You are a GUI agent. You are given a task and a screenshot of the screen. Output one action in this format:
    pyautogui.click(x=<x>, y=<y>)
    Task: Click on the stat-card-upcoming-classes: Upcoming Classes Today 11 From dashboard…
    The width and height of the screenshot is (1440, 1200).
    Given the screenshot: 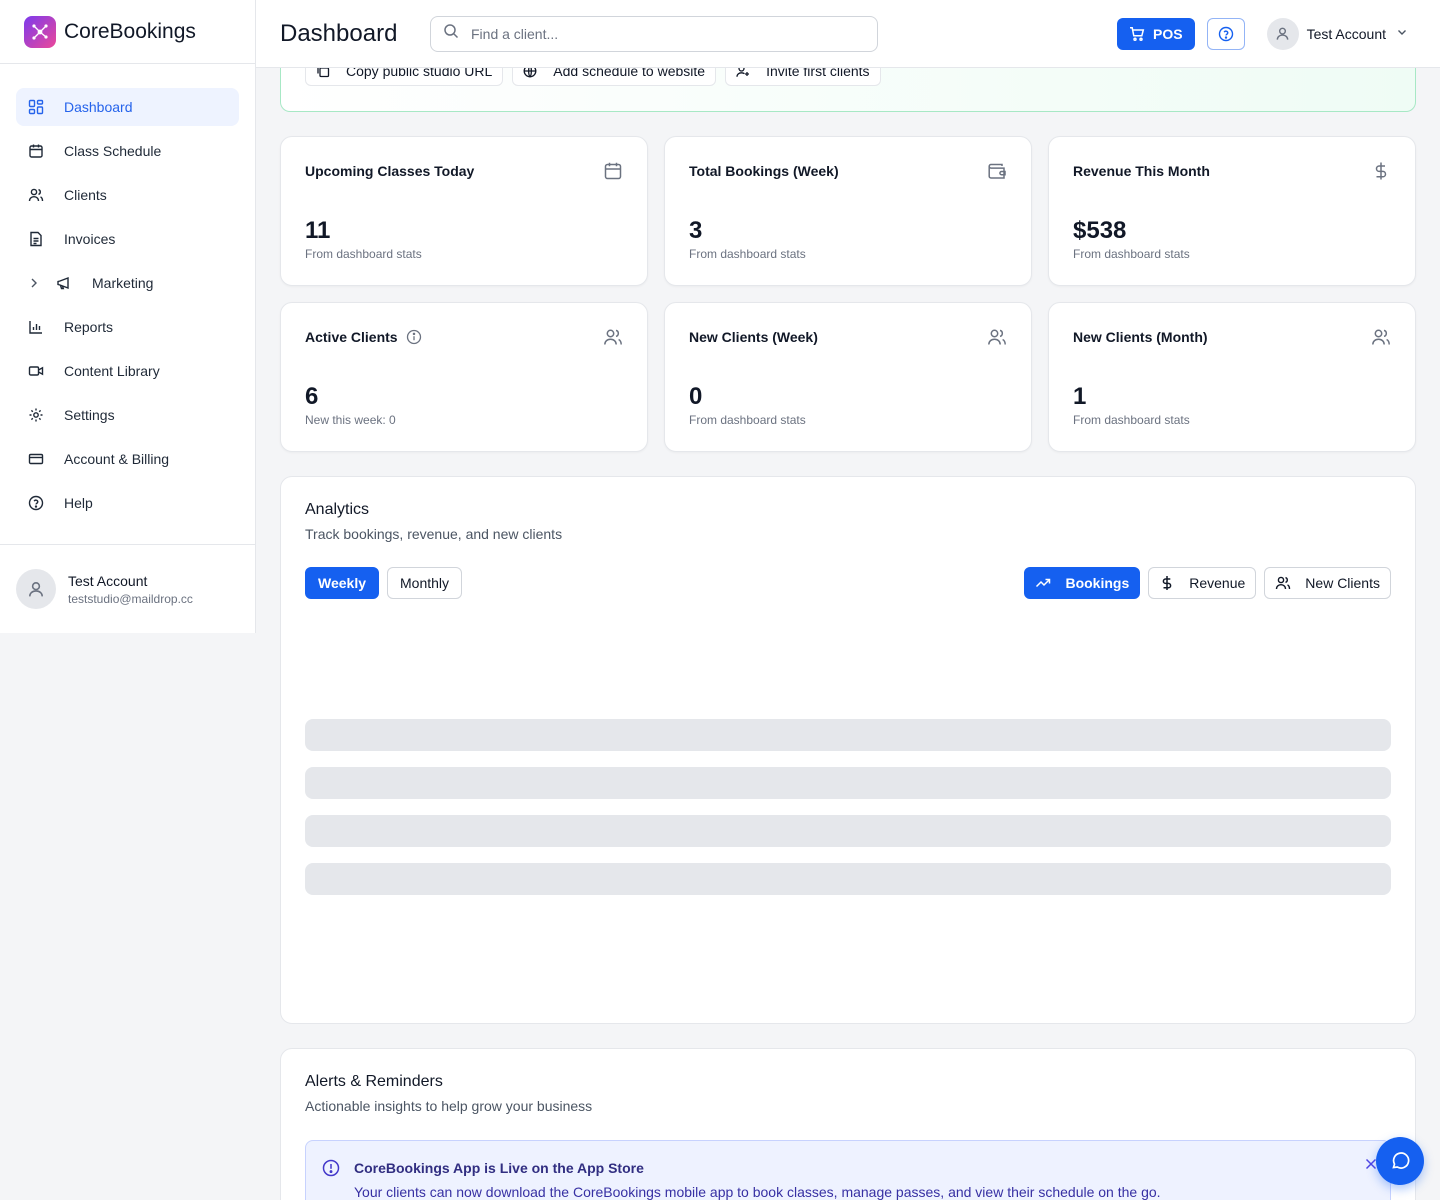 What is the action you would take?
    pyautogui.click(x=464, y=211)
    